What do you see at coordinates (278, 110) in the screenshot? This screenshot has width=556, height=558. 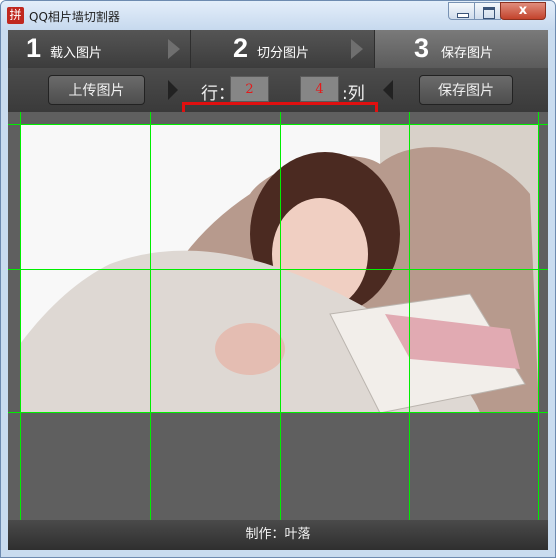 I see `toolbar: 上传图片 行： 2 4 :列 保存图片` at bounding box center [278, 110].